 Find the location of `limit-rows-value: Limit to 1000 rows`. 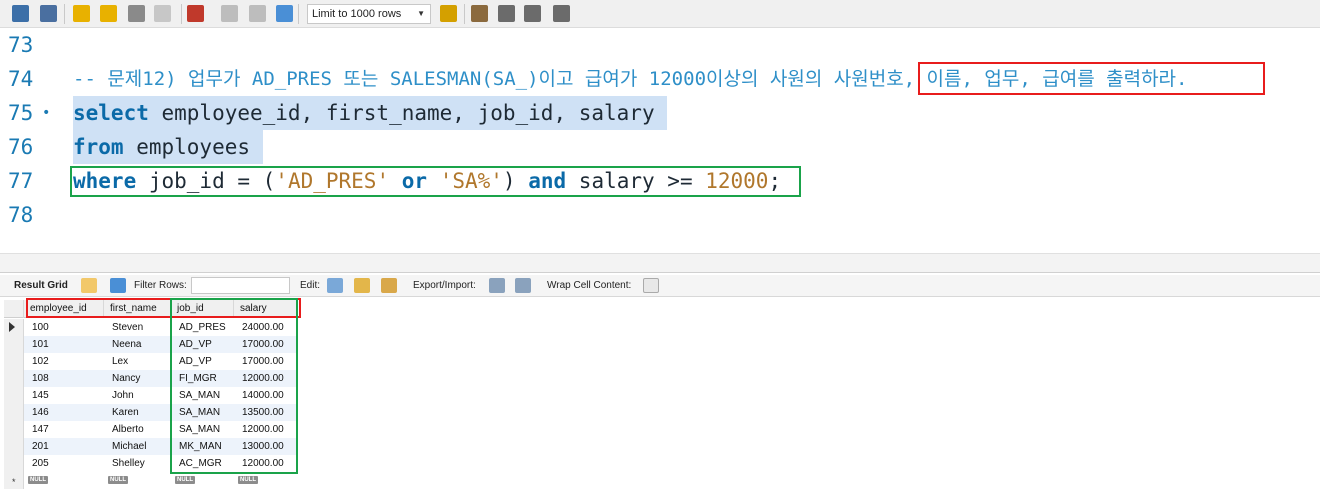

limit-rows-value: Limit to 1000 rows is located at coordinates (357, 14).